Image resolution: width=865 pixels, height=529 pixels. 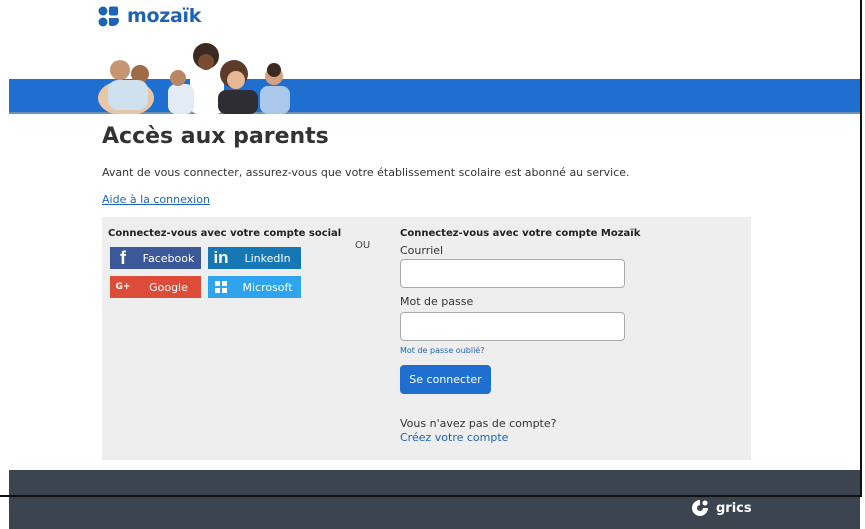 I want to click on mozaik-logo: mozaïk, so click(x=149, y=16).